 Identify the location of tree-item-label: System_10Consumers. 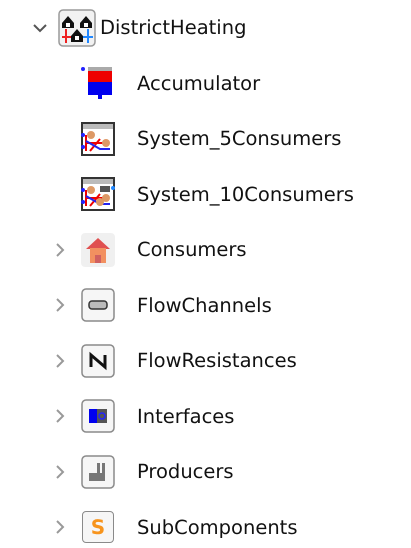
(245, 194).